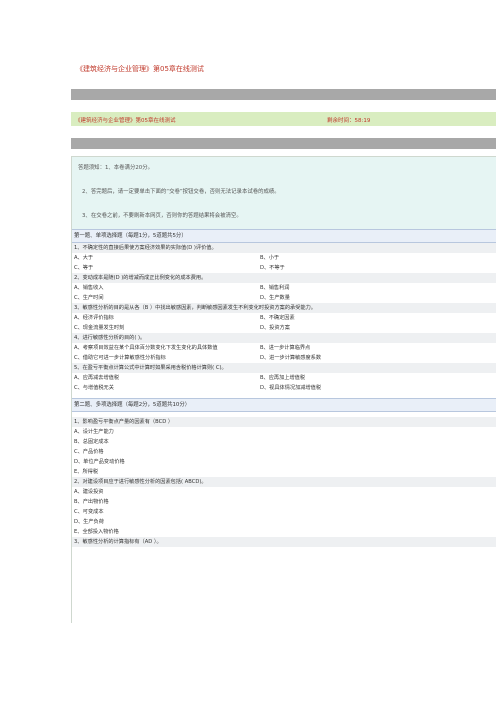 The width and height of the screenshot is (496, 702). What do you see at coordinates (284, 405) in the screenshot?
I see `section-heading-multiple-choice: 第二题、多项选择题（每题2分，5道题共10分）` at bounding box center [284, 405].